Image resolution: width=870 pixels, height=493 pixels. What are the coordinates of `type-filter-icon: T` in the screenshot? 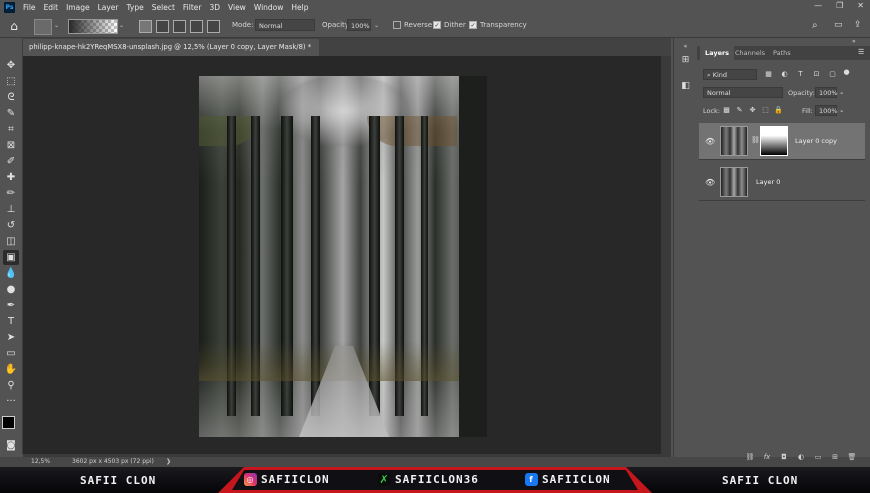 It's located at (800, 74).